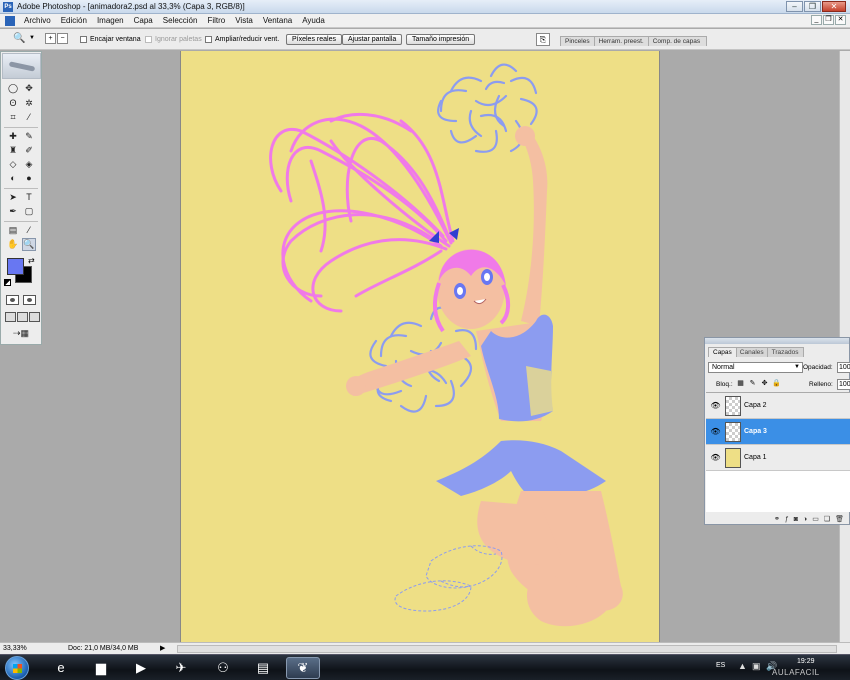  Describe the element at coordinates (61, 668) in the screenshot. I see `internet-explorer-icon: e` at that location.